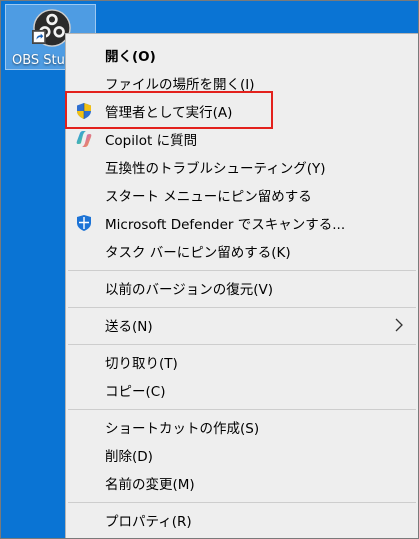 The height and width of the screenshot is (539, 419). Describe the element at coordinates (130, 57) in the screenshot. I see `menu-item-label: 開く(O)` at that location.